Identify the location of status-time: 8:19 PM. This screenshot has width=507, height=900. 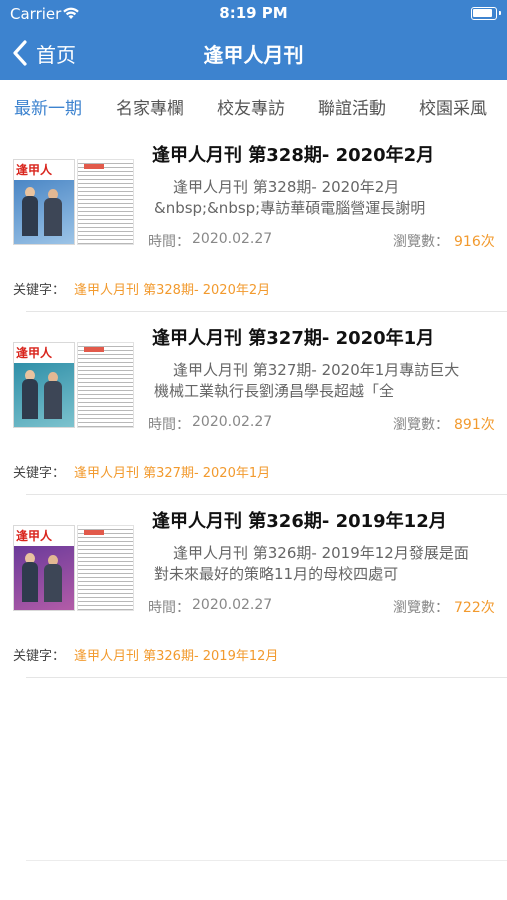
(253, 13).